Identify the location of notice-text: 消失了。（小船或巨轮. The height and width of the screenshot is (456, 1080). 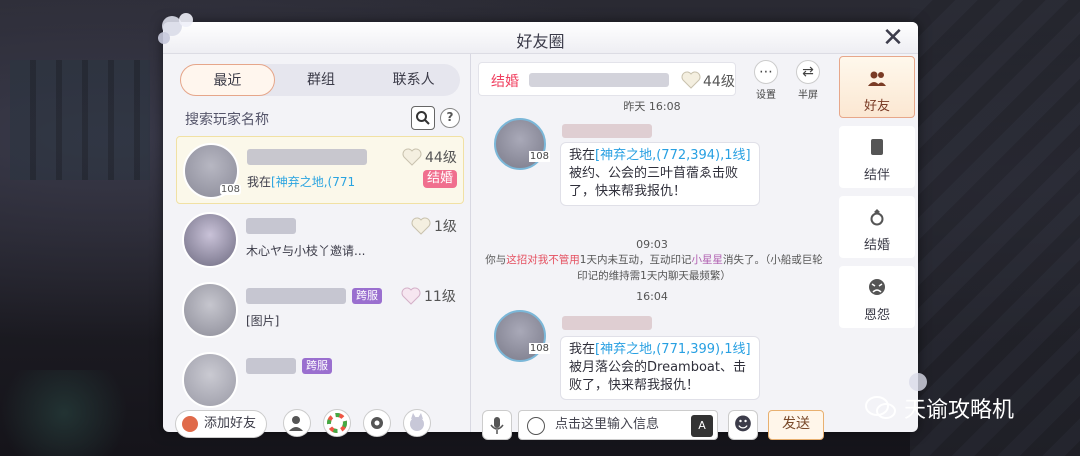
(772, 260).